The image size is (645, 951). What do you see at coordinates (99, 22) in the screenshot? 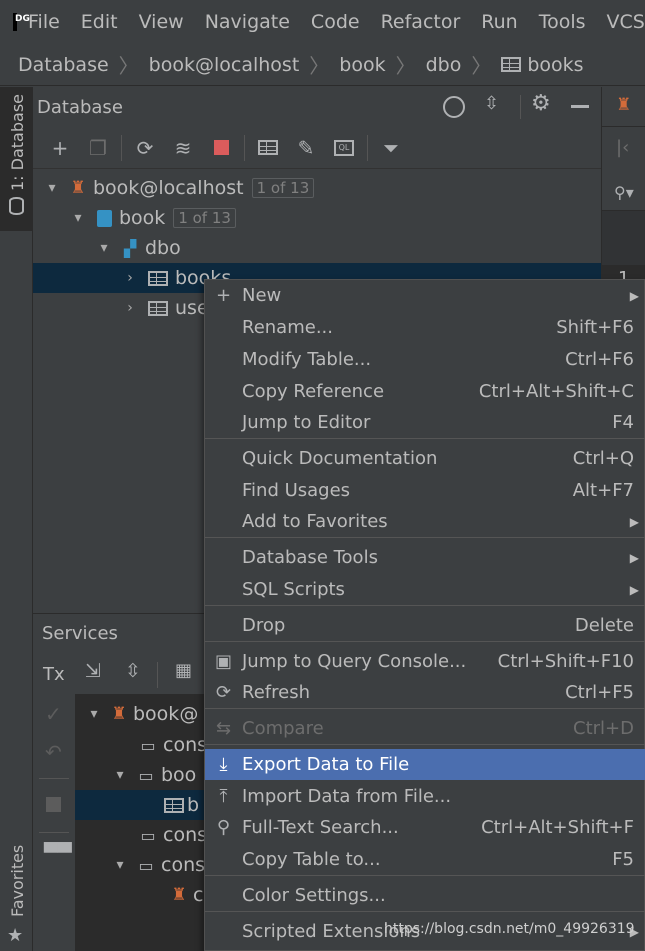
I see `menu-edit: Edit` at bounding box center [99, 22].